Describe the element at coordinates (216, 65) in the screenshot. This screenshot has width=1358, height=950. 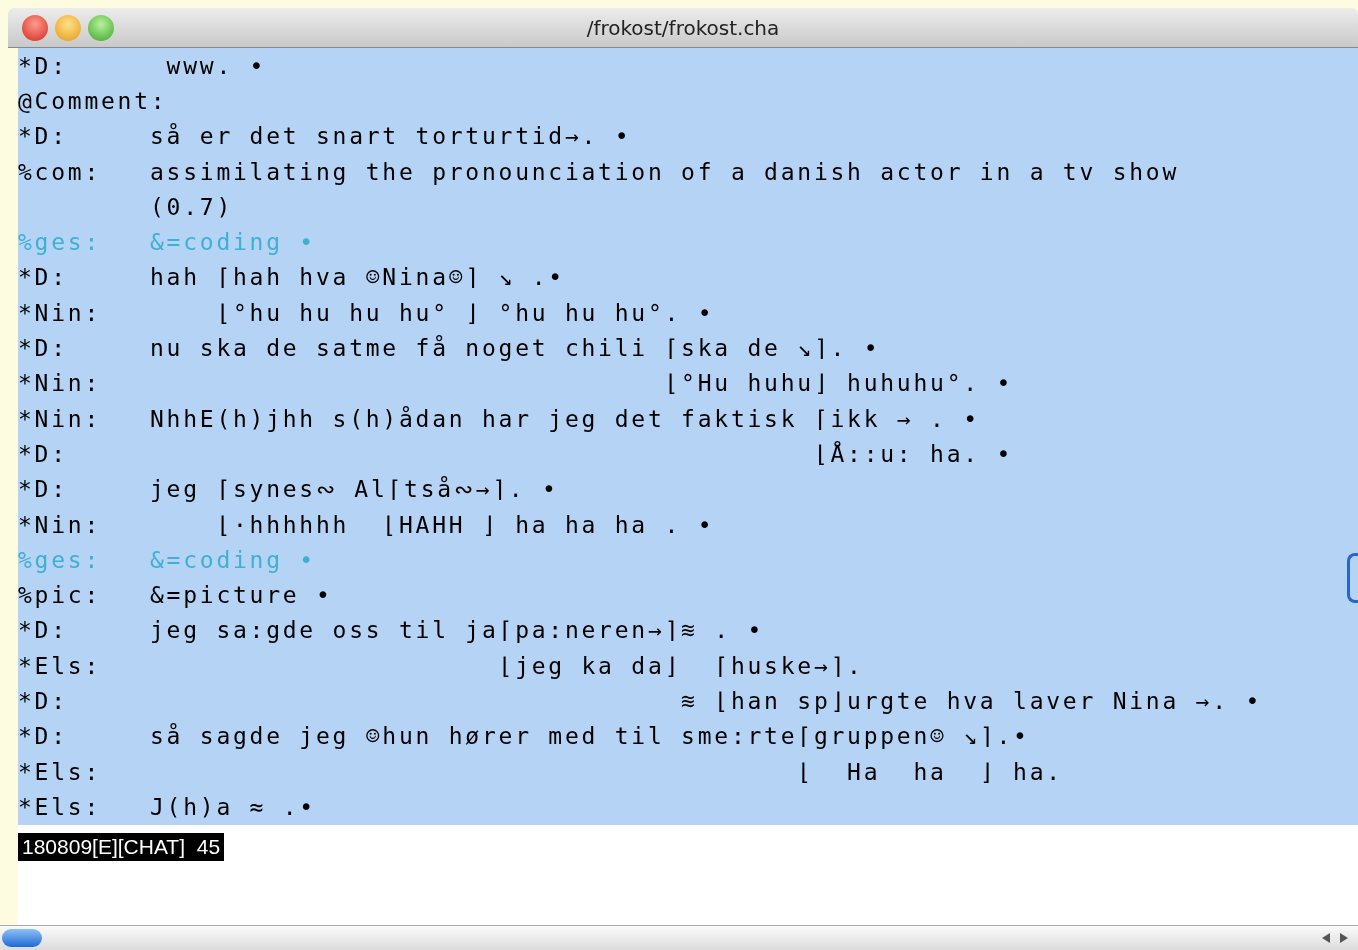
I see `utterance-text: www. •` at that location.